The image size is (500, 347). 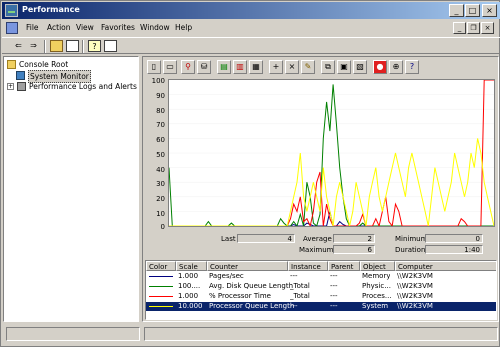 I want to click on window-title: Performance, so click(x=51, y=9).